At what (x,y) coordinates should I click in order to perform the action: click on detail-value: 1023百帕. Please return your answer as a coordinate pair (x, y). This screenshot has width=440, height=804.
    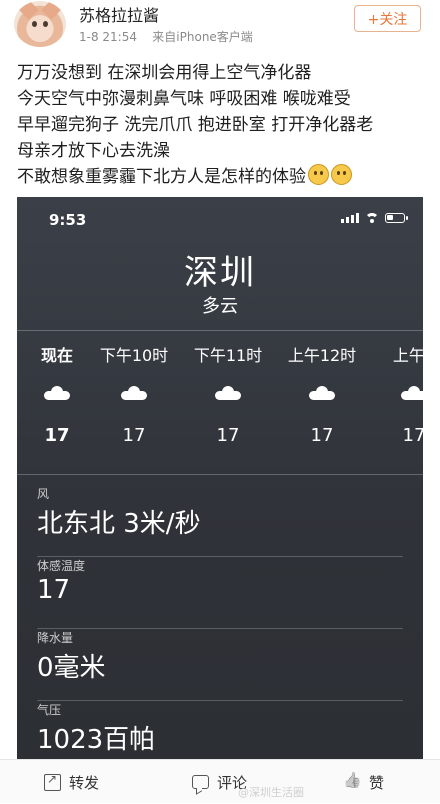
    Looking at the image, I should click on (96, 740).